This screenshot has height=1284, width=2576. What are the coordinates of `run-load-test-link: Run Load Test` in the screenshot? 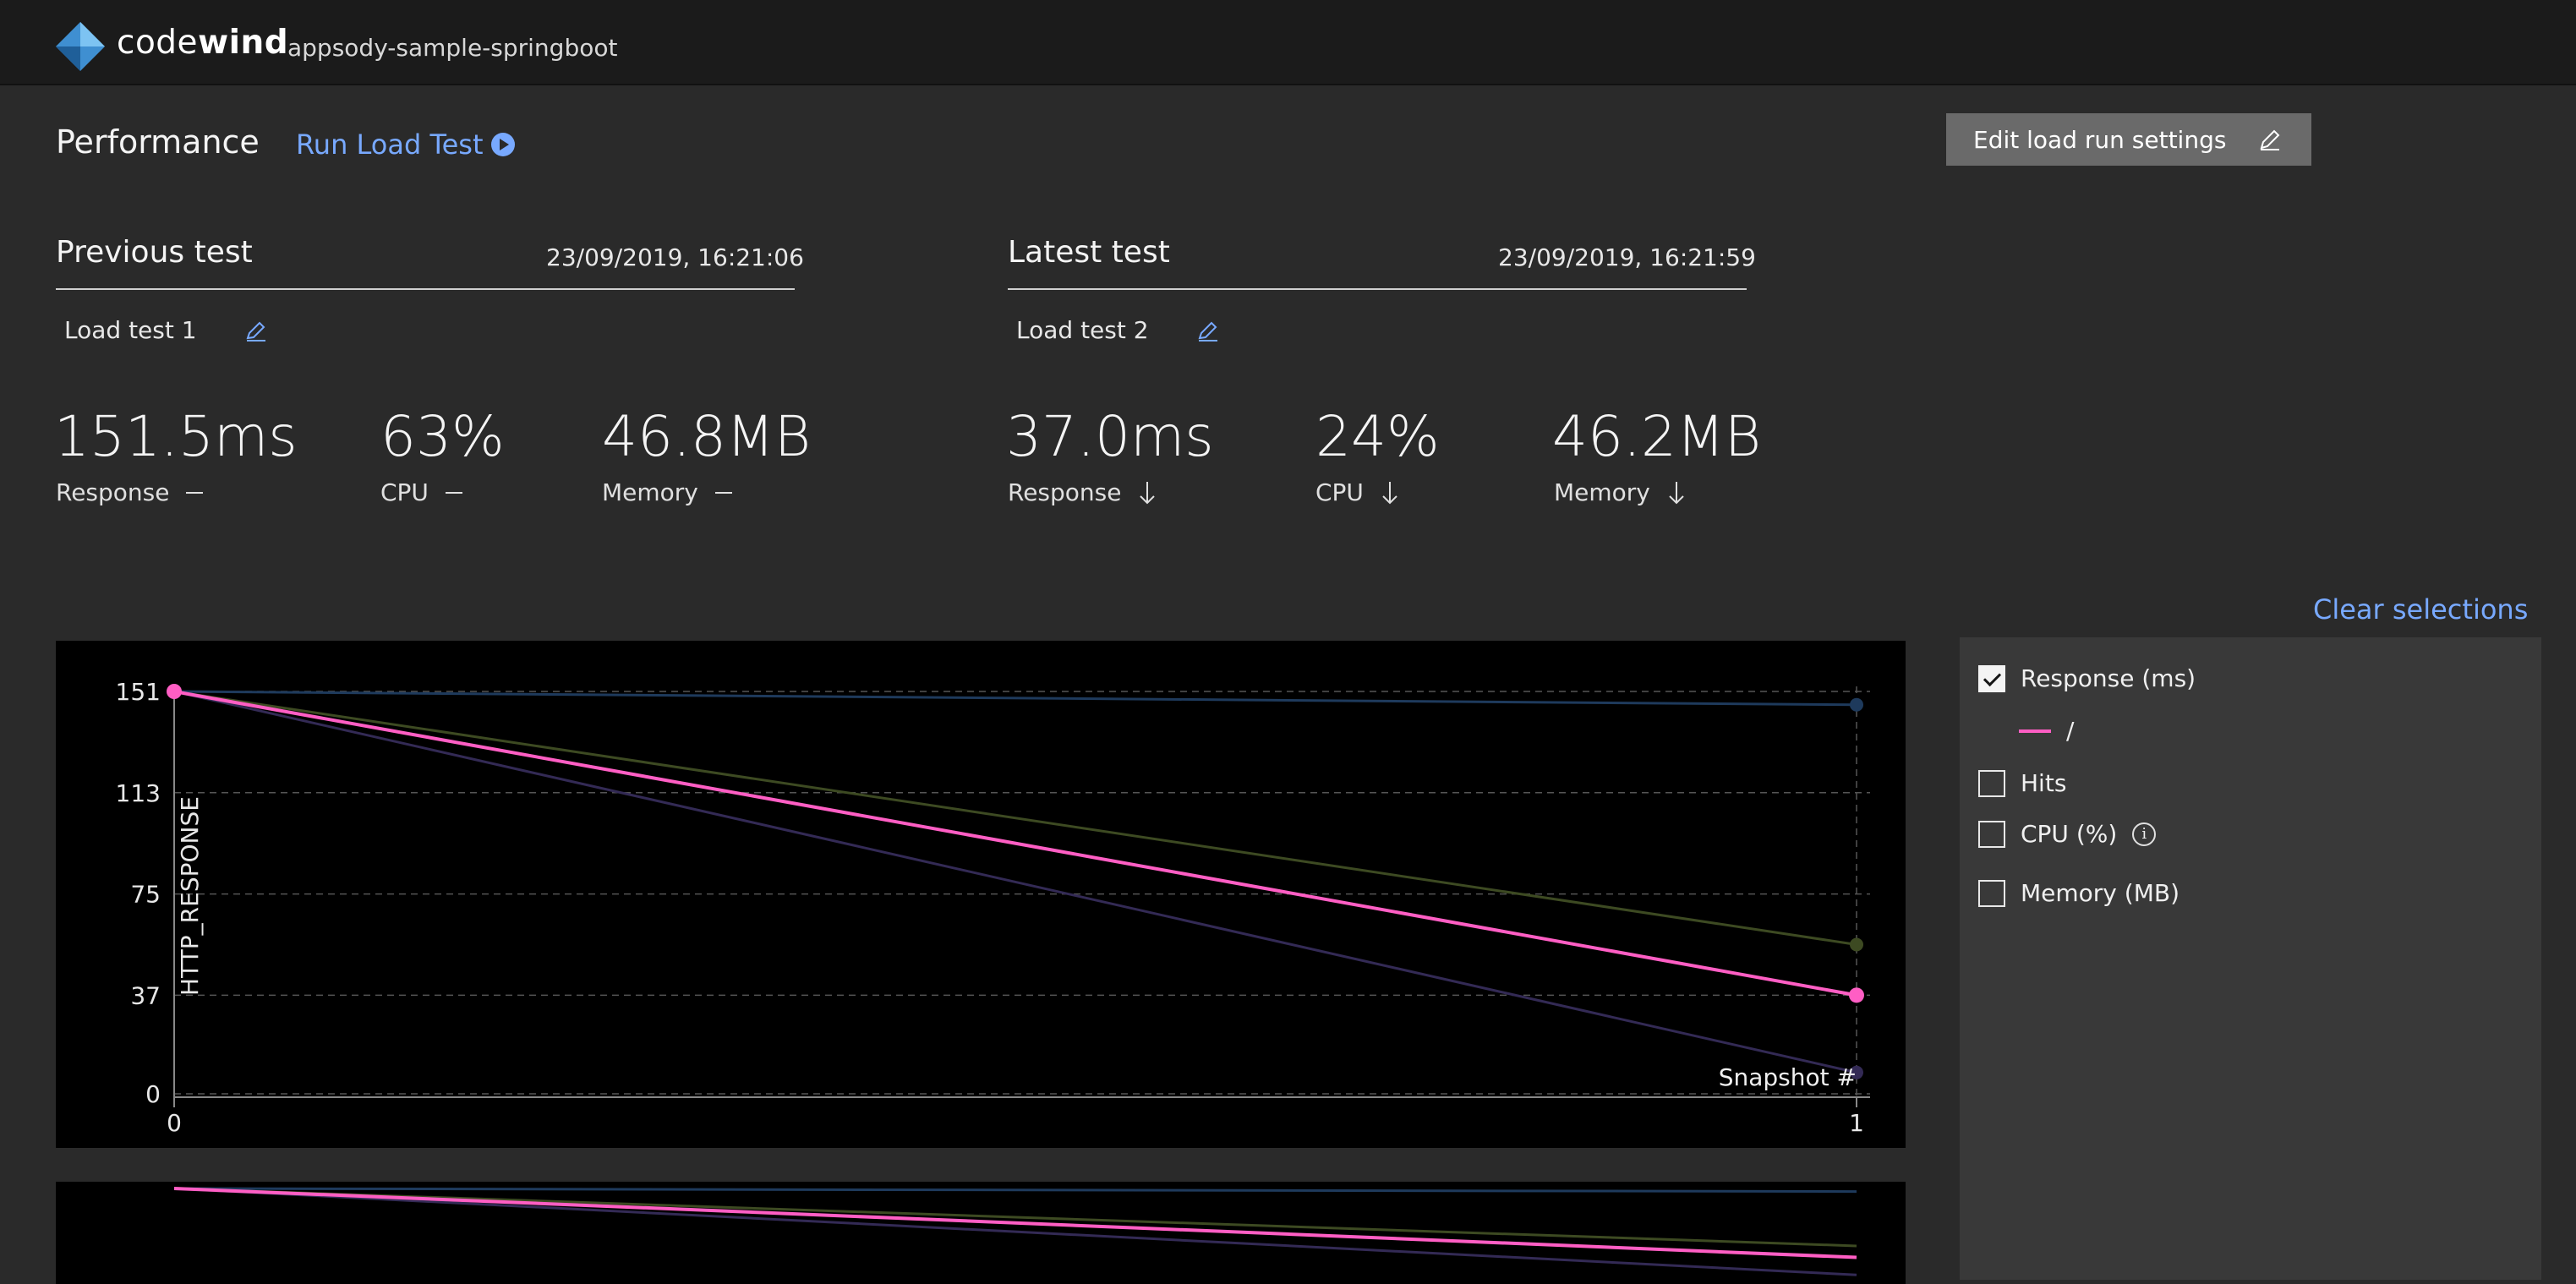 It's located at (406, 144).